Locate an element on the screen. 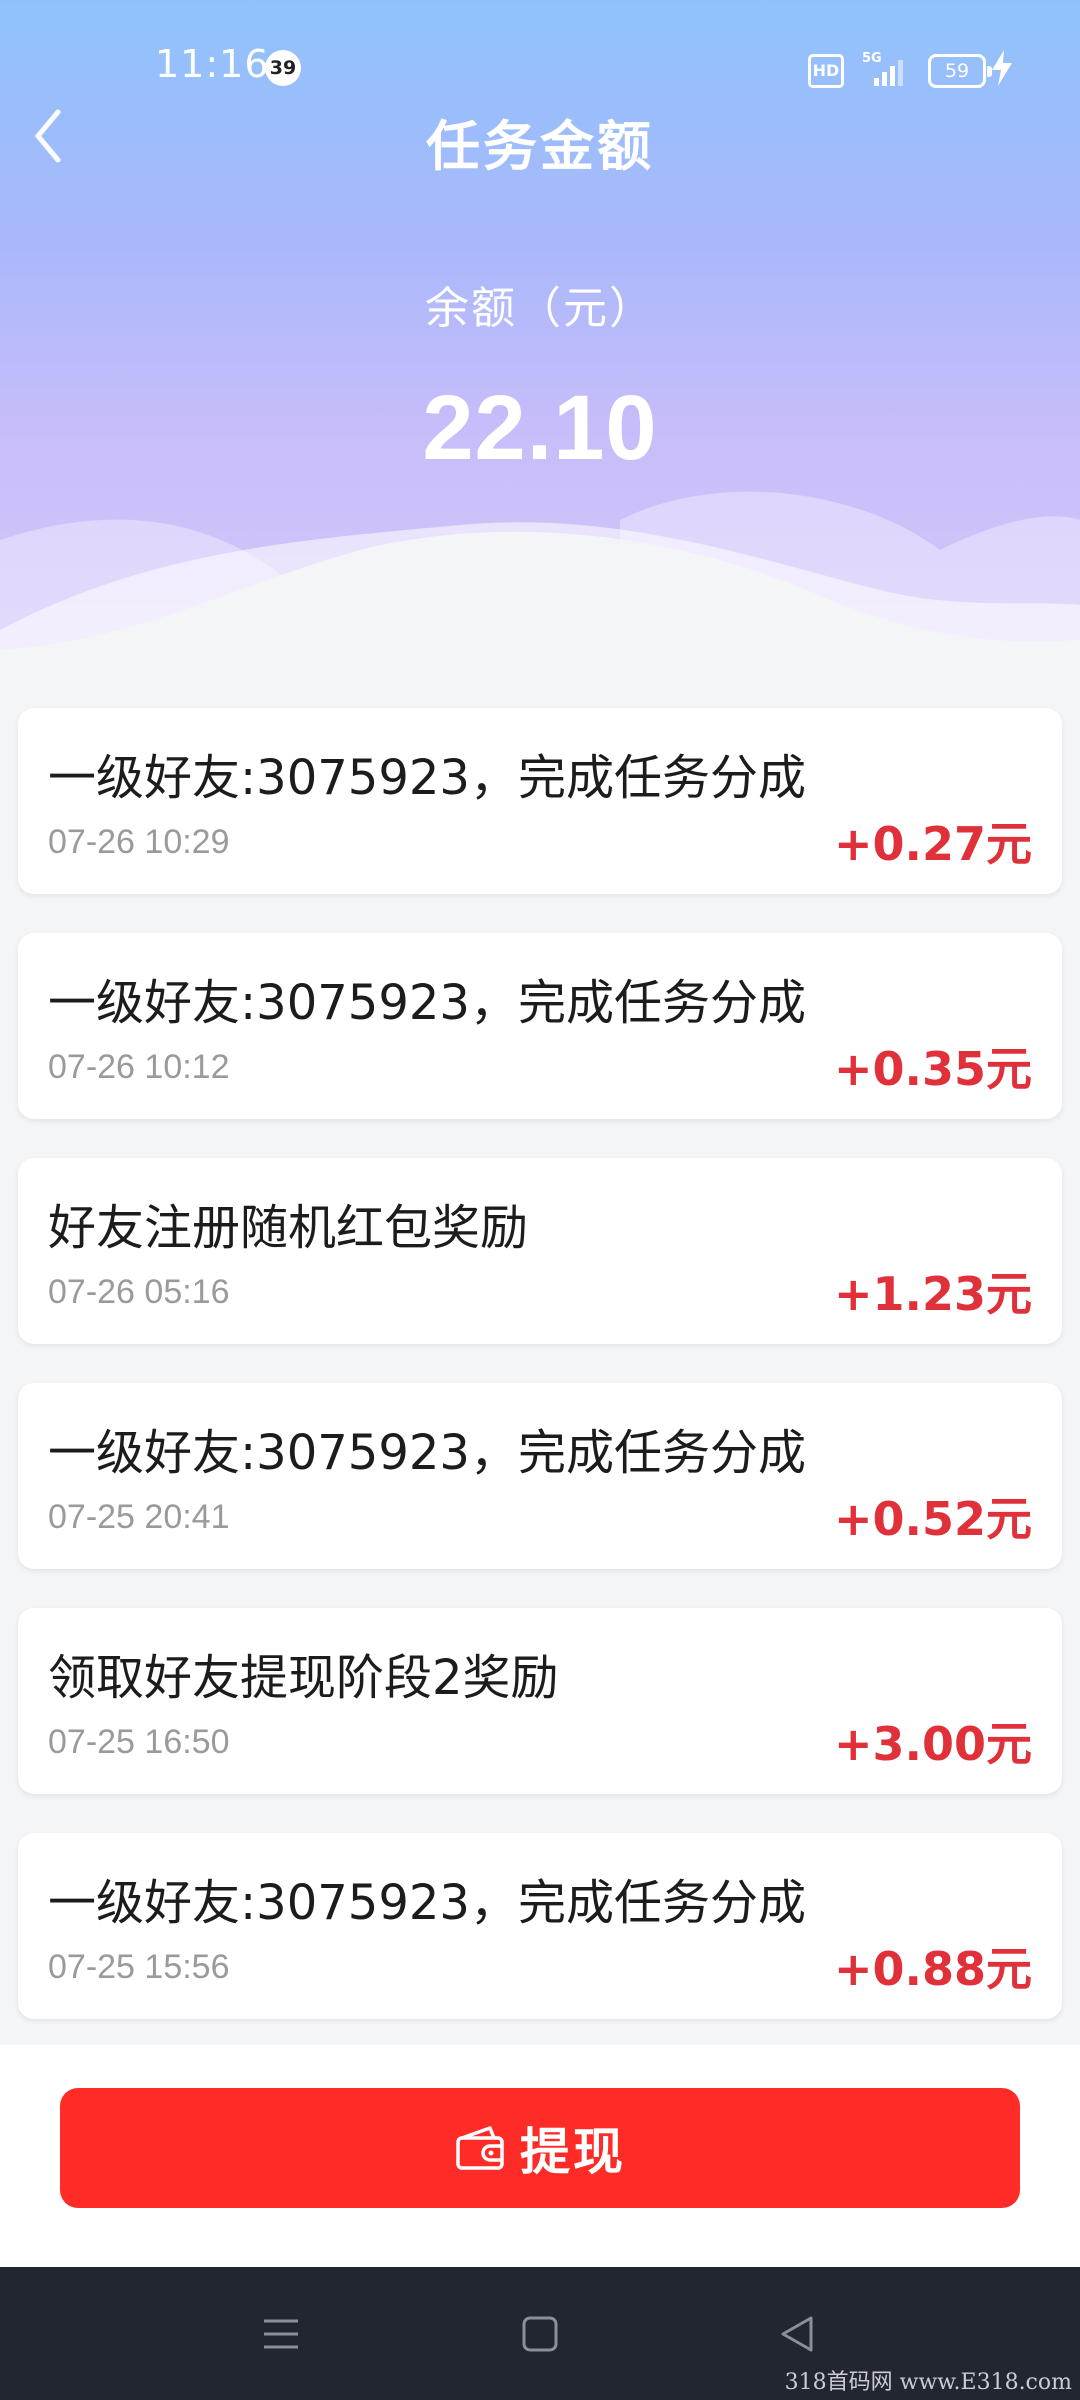 This screenshot has width=1080, height=2400. bottom-action-bar: 提现 is located at coordinates (540, 2156).